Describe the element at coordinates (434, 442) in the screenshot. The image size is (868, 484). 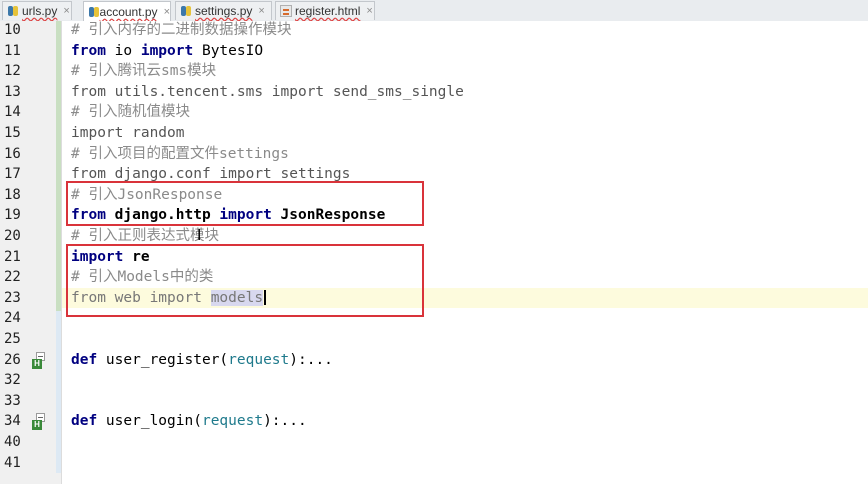
I see `code-line: 40` at that location.